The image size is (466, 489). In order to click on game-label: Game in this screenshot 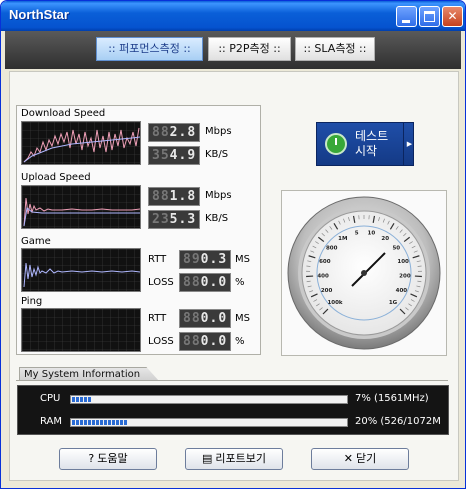, I will do `click(36, 241)`.